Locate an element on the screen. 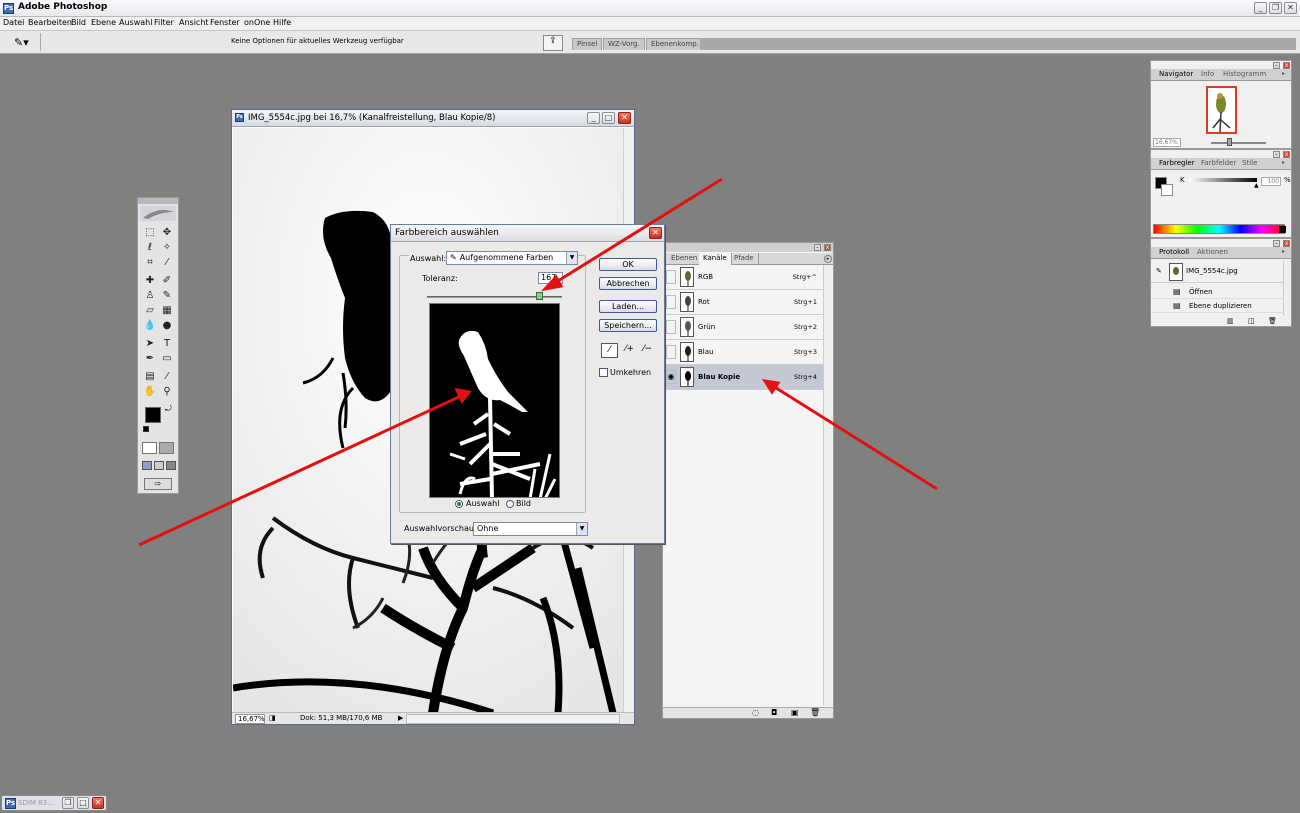 This screenshot has height=813, width=1300. magic-wand-icon: ✧ is located at coordinates (167, 247).